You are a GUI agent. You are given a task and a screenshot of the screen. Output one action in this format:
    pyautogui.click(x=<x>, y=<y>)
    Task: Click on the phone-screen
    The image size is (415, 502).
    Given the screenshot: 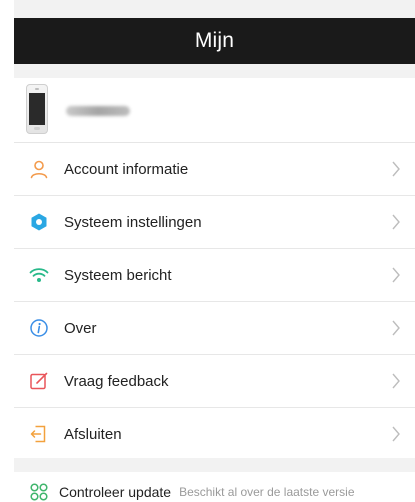 What is the action you would take?
    pyautogui.click(x=37, y=109)
    